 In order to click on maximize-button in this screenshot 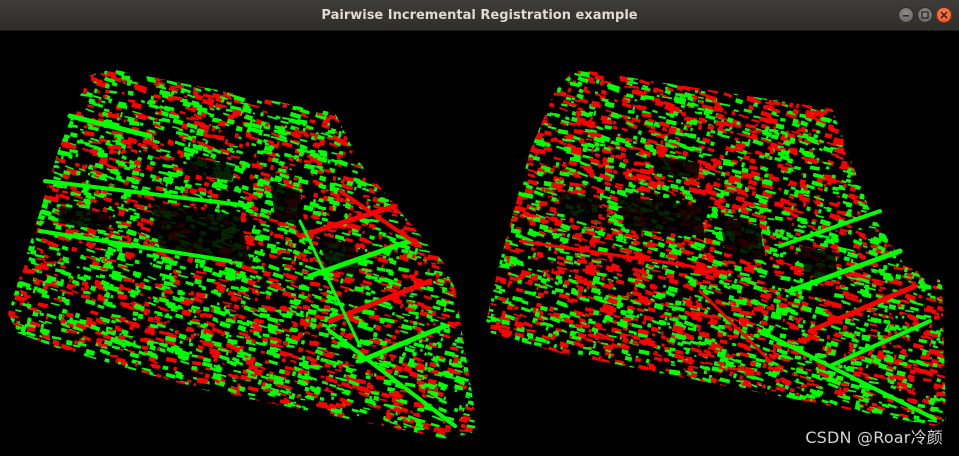, I will do `click(925, 15)`.